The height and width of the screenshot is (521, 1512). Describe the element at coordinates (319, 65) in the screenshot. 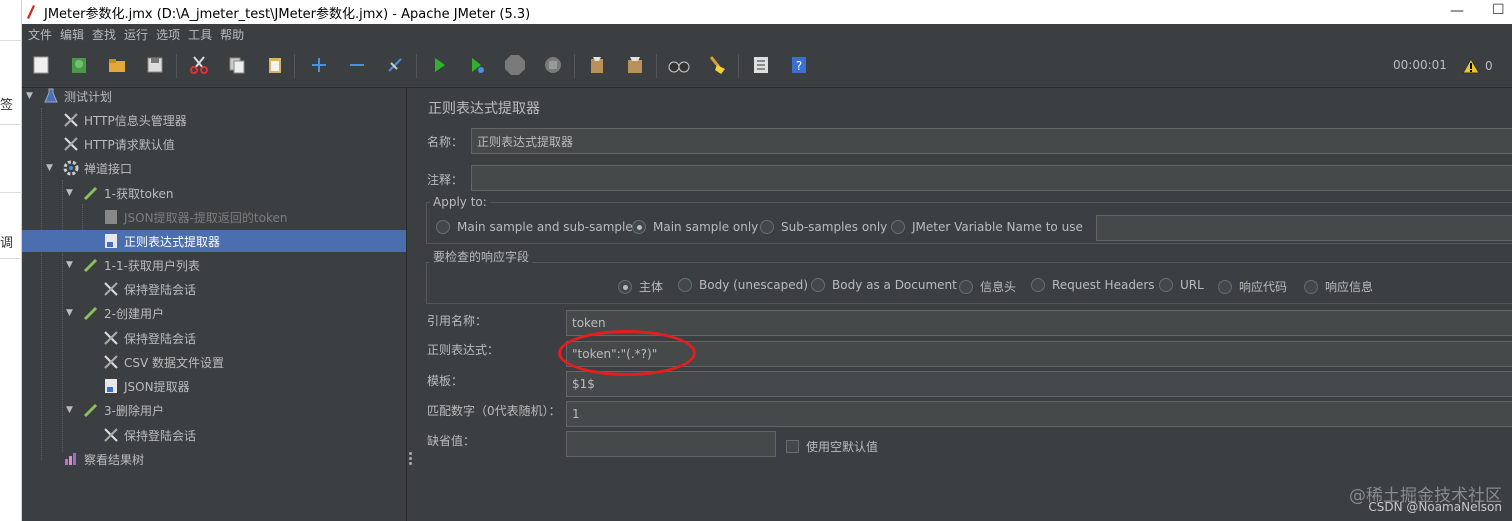

I see `expand-icon` at that location.